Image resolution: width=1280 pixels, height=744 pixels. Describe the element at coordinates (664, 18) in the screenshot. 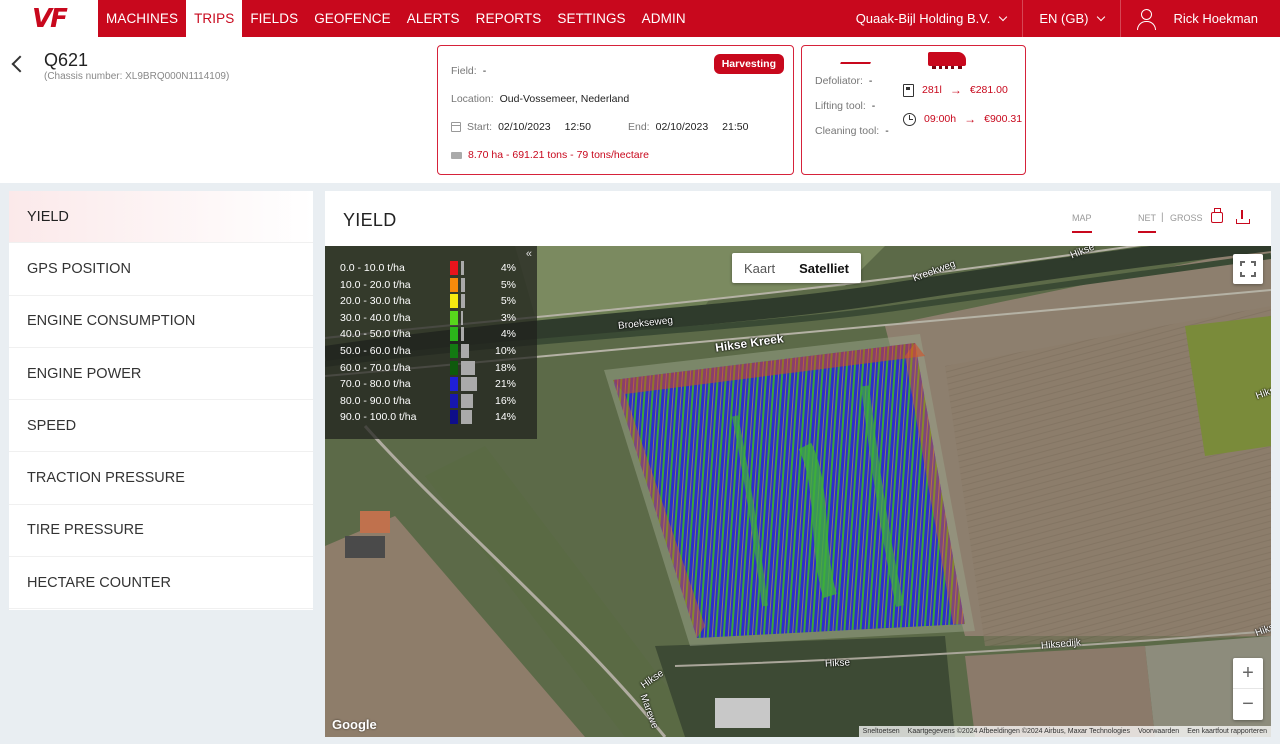

I see `nav-admin: ADMIN` at that location.